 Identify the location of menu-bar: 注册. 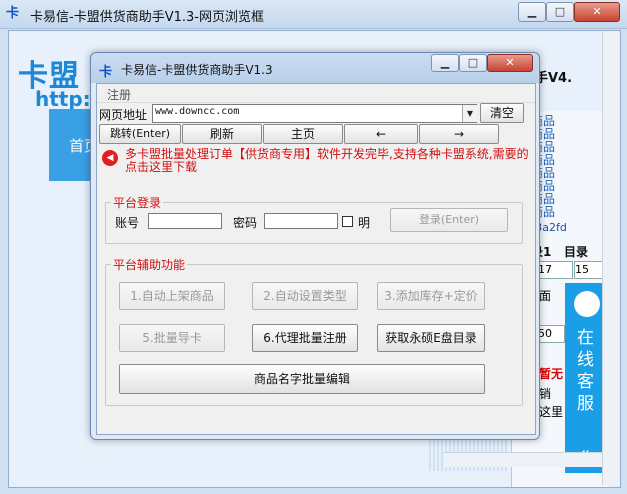
(316, 93).